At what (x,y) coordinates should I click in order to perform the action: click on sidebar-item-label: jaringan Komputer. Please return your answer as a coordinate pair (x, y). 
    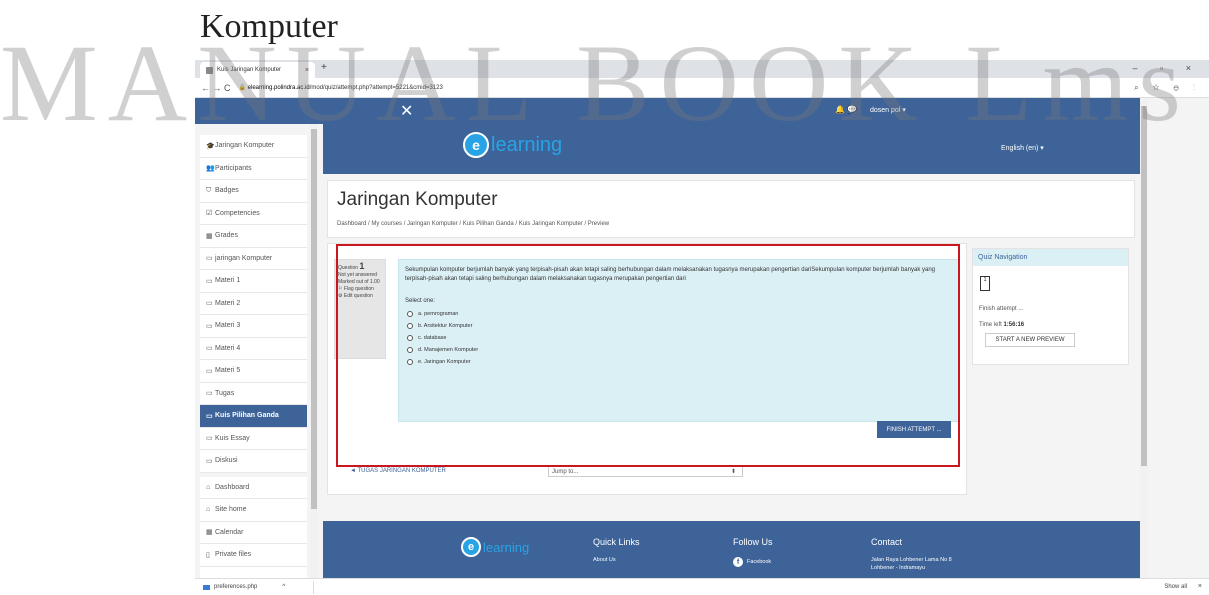
    Looking at the image, I should click on (244, 258).